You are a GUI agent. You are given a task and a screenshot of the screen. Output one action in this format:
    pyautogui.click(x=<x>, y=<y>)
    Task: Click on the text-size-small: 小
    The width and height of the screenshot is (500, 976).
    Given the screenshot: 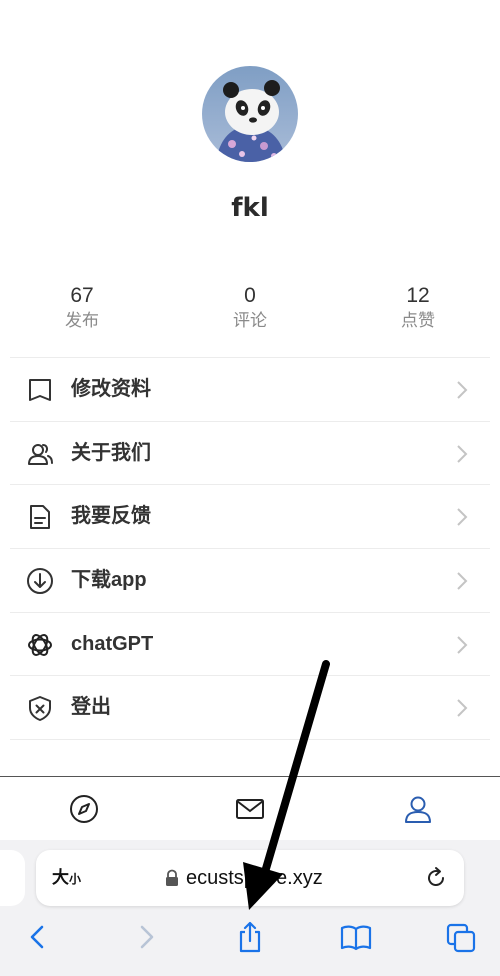 What is the action you would take?
    pyautogui.click(x=75, y=879)
    